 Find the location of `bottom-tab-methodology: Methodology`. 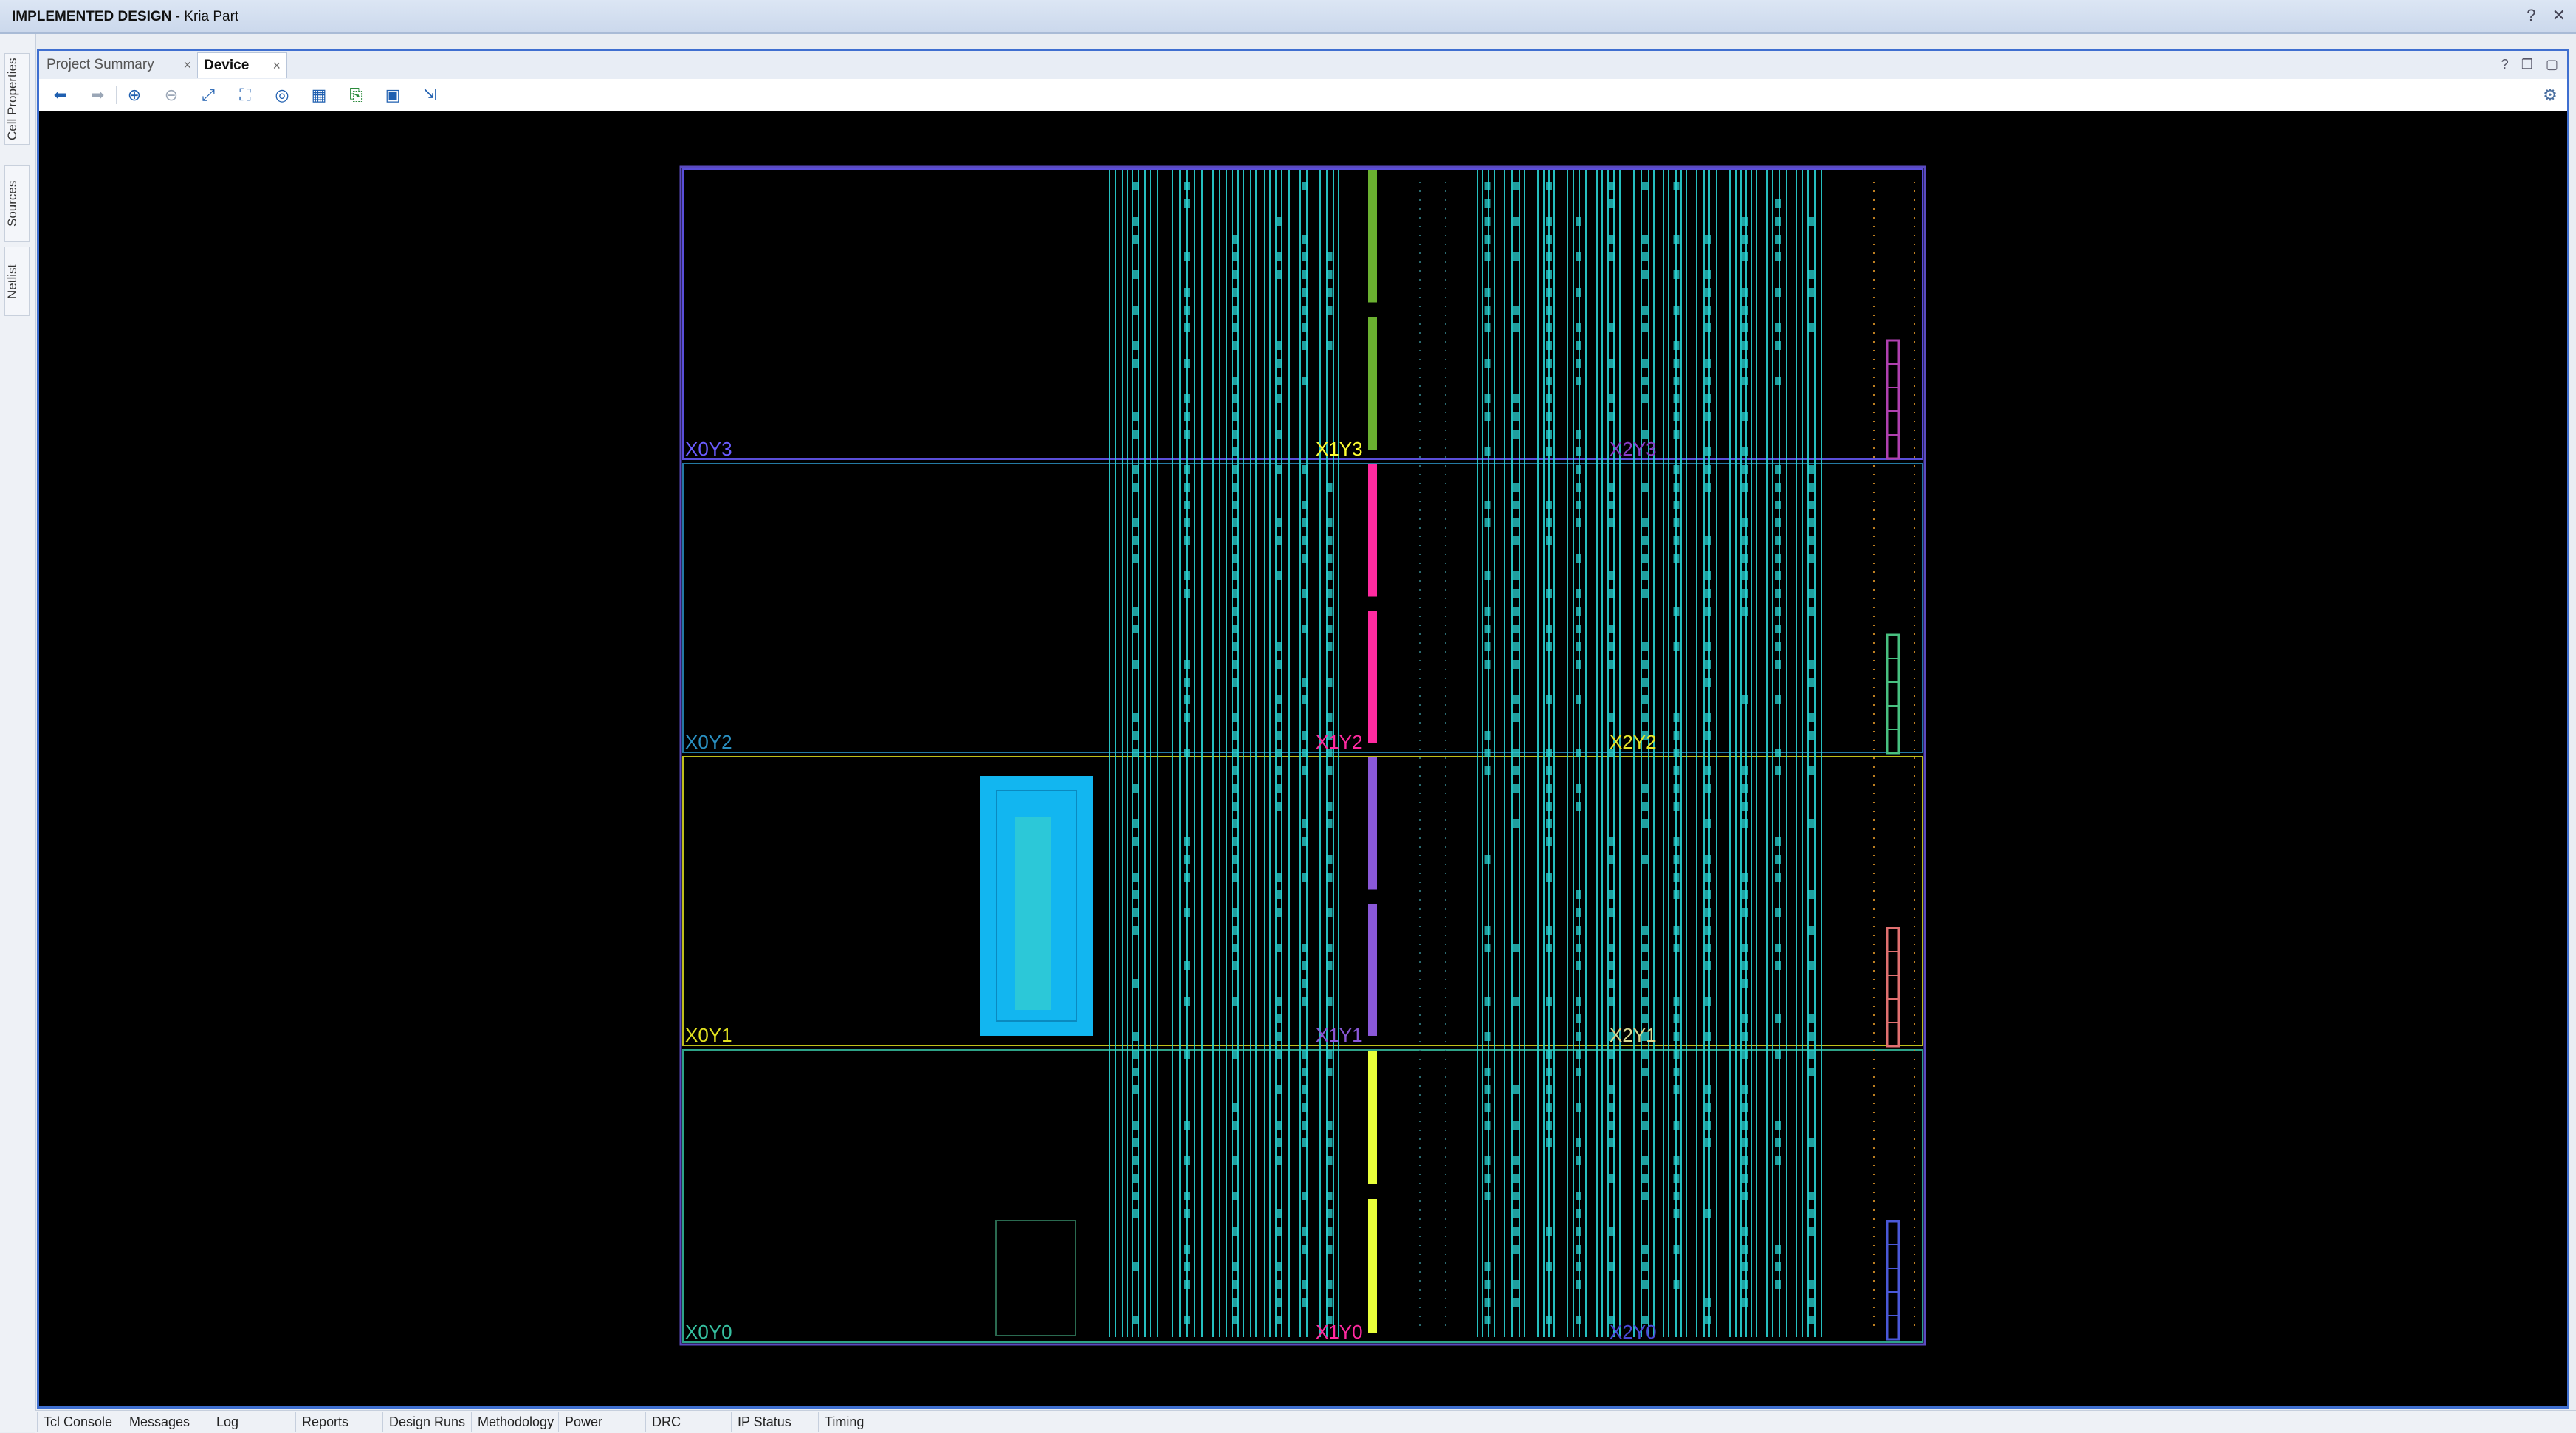

bottom-tab-methodology: Methodology is located at coordinates (514, 1422).